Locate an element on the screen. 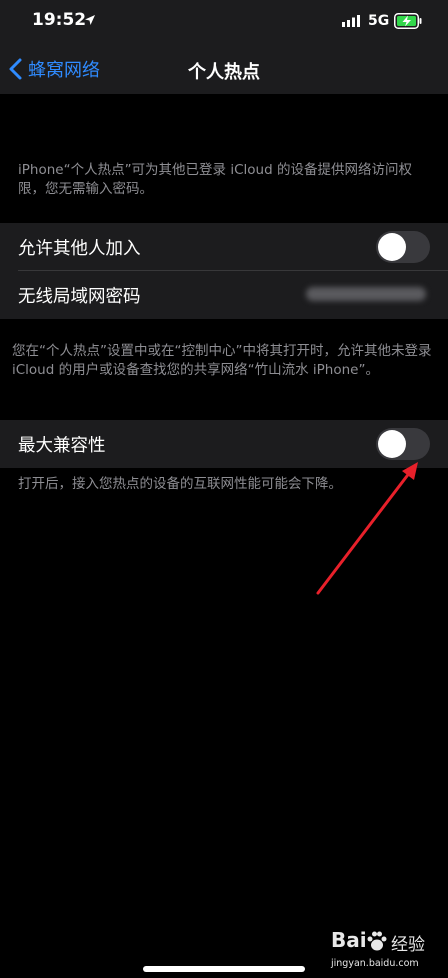 The height and width of the screenshot is (978, 448). row-max-compatibility: 最大兼容性 is located at coordinates (224, 444).